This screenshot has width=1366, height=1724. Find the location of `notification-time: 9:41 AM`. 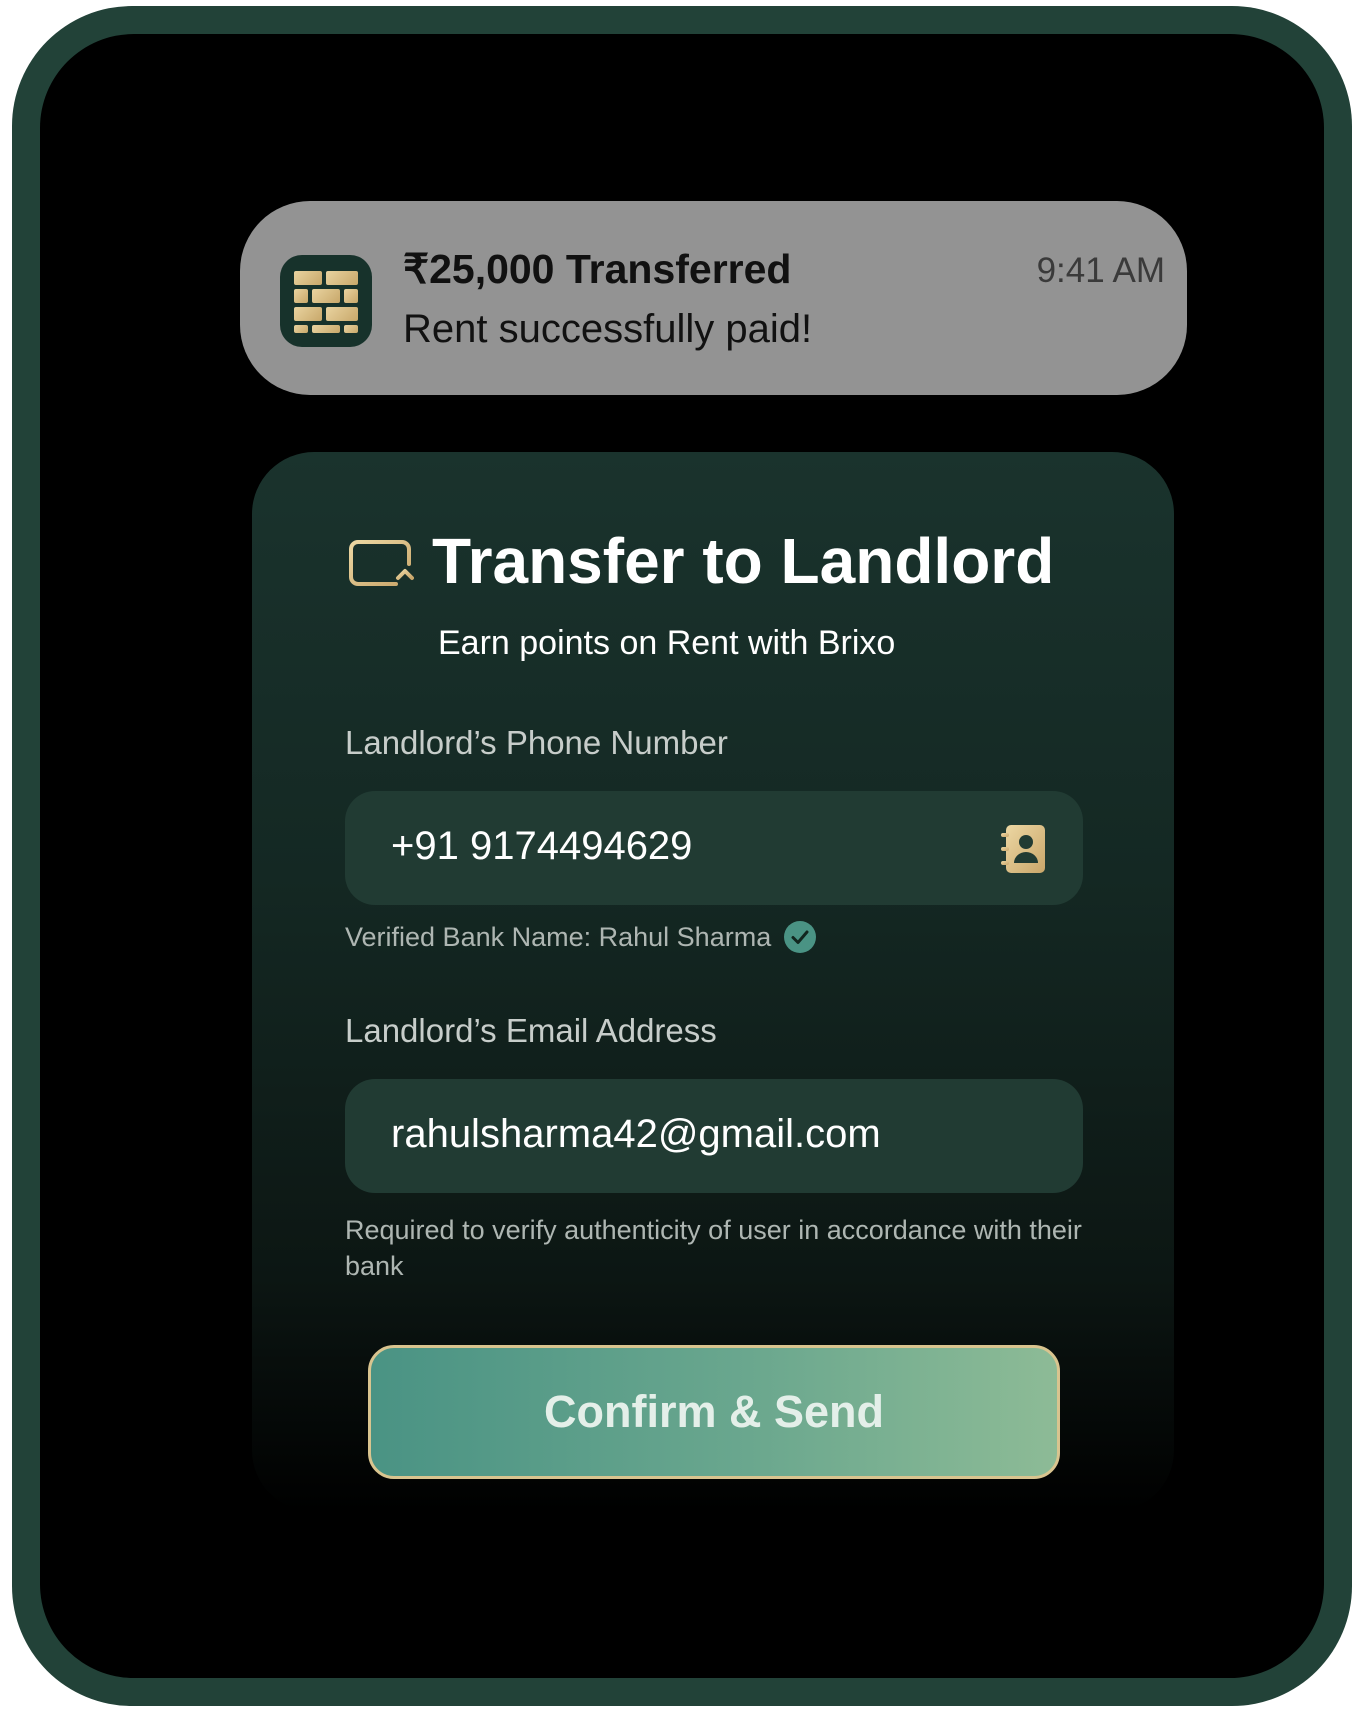

notification-time: 9:41 AM is located at coordinates (1100, 270).